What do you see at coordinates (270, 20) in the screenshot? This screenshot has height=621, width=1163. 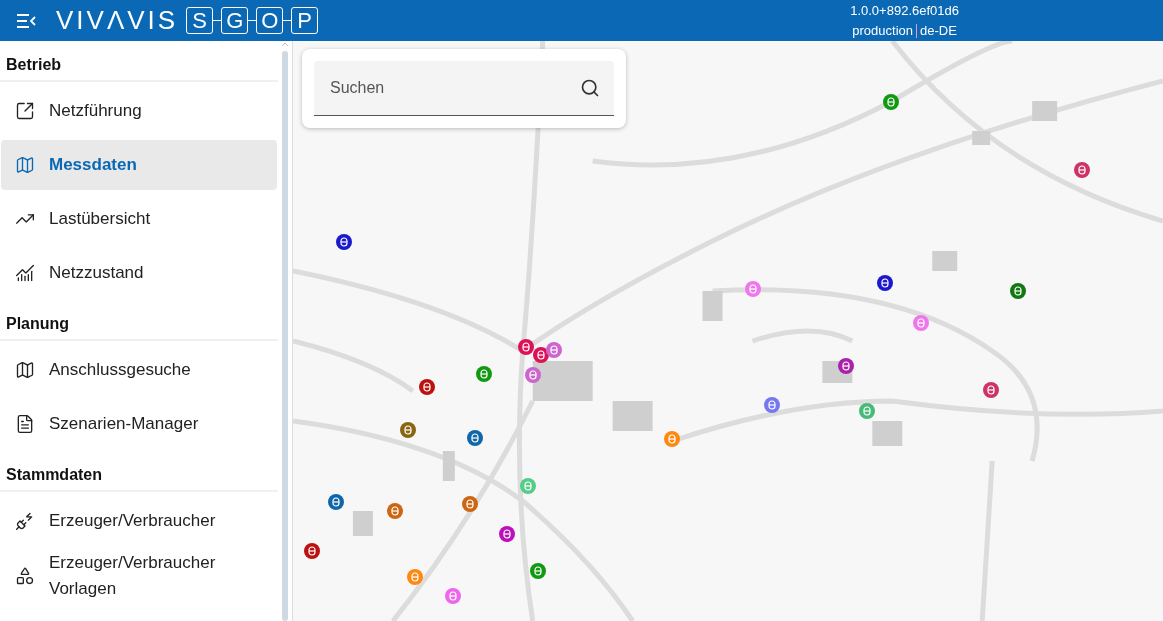 I see `logo-letter: O` at bounding box center [270, 20].